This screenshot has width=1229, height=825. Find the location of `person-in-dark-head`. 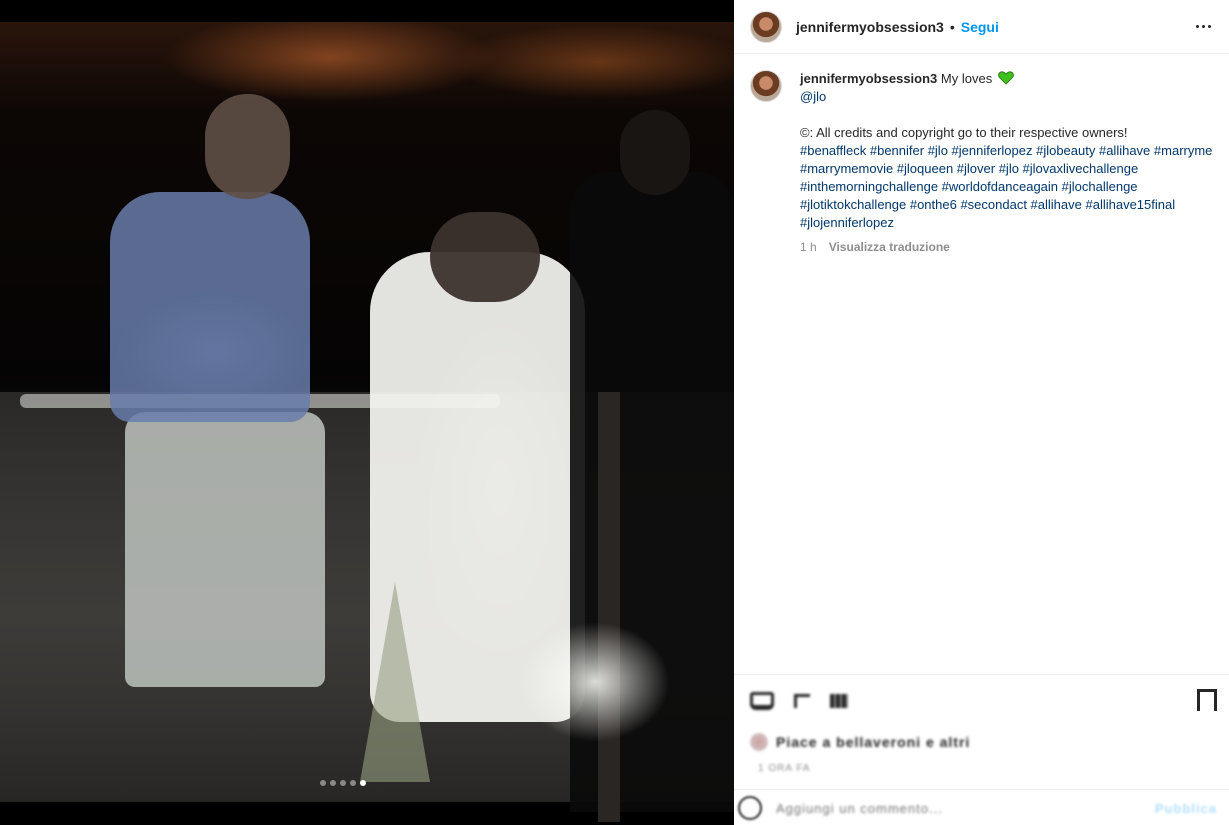

person-in-dark-head is located at coordinates (655, 152).